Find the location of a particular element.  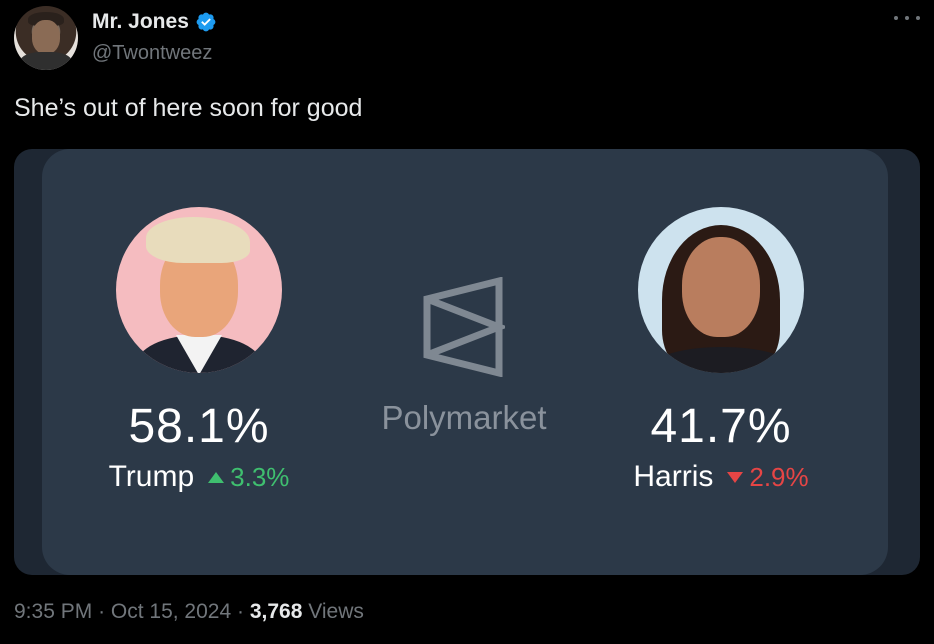

trump-change: 3.3% is located at coordinates (248, 477).